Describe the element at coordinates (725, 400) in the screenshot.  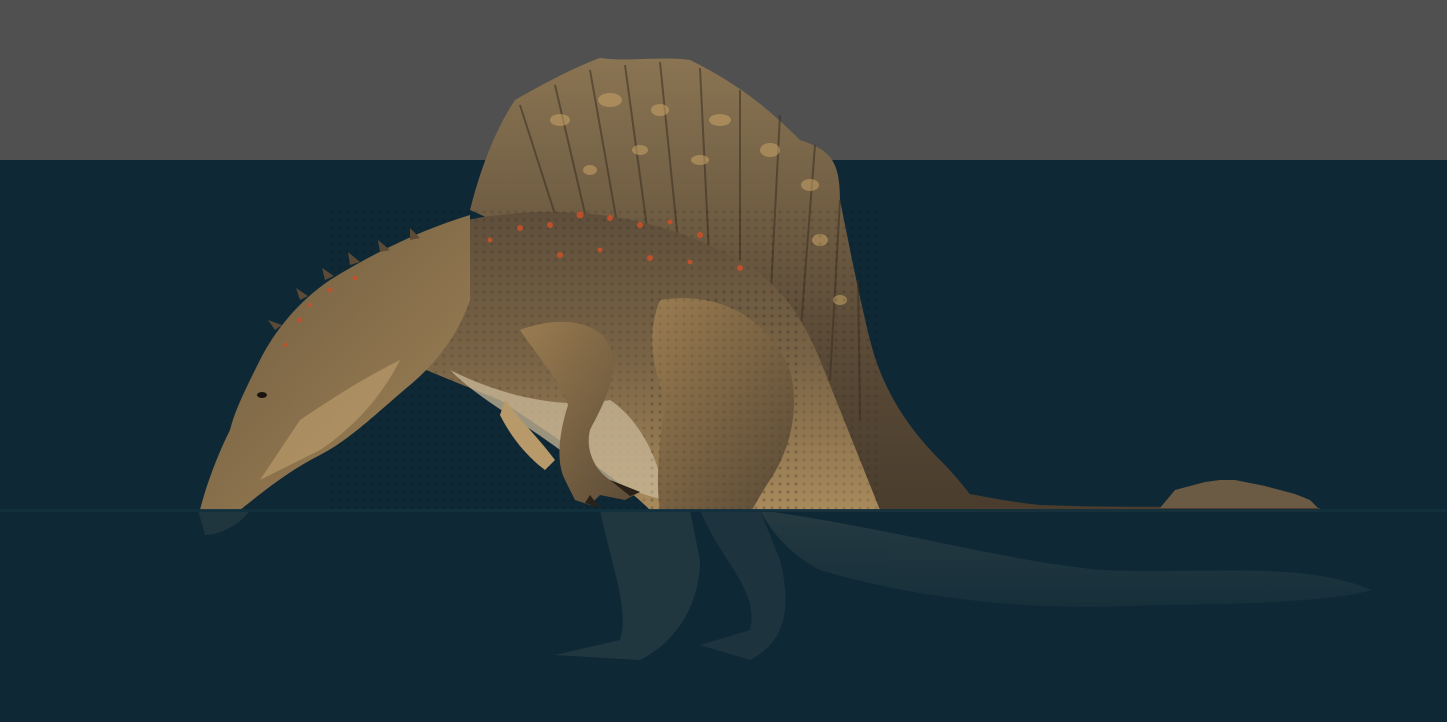
I see `hindlimb-icon` at that location.